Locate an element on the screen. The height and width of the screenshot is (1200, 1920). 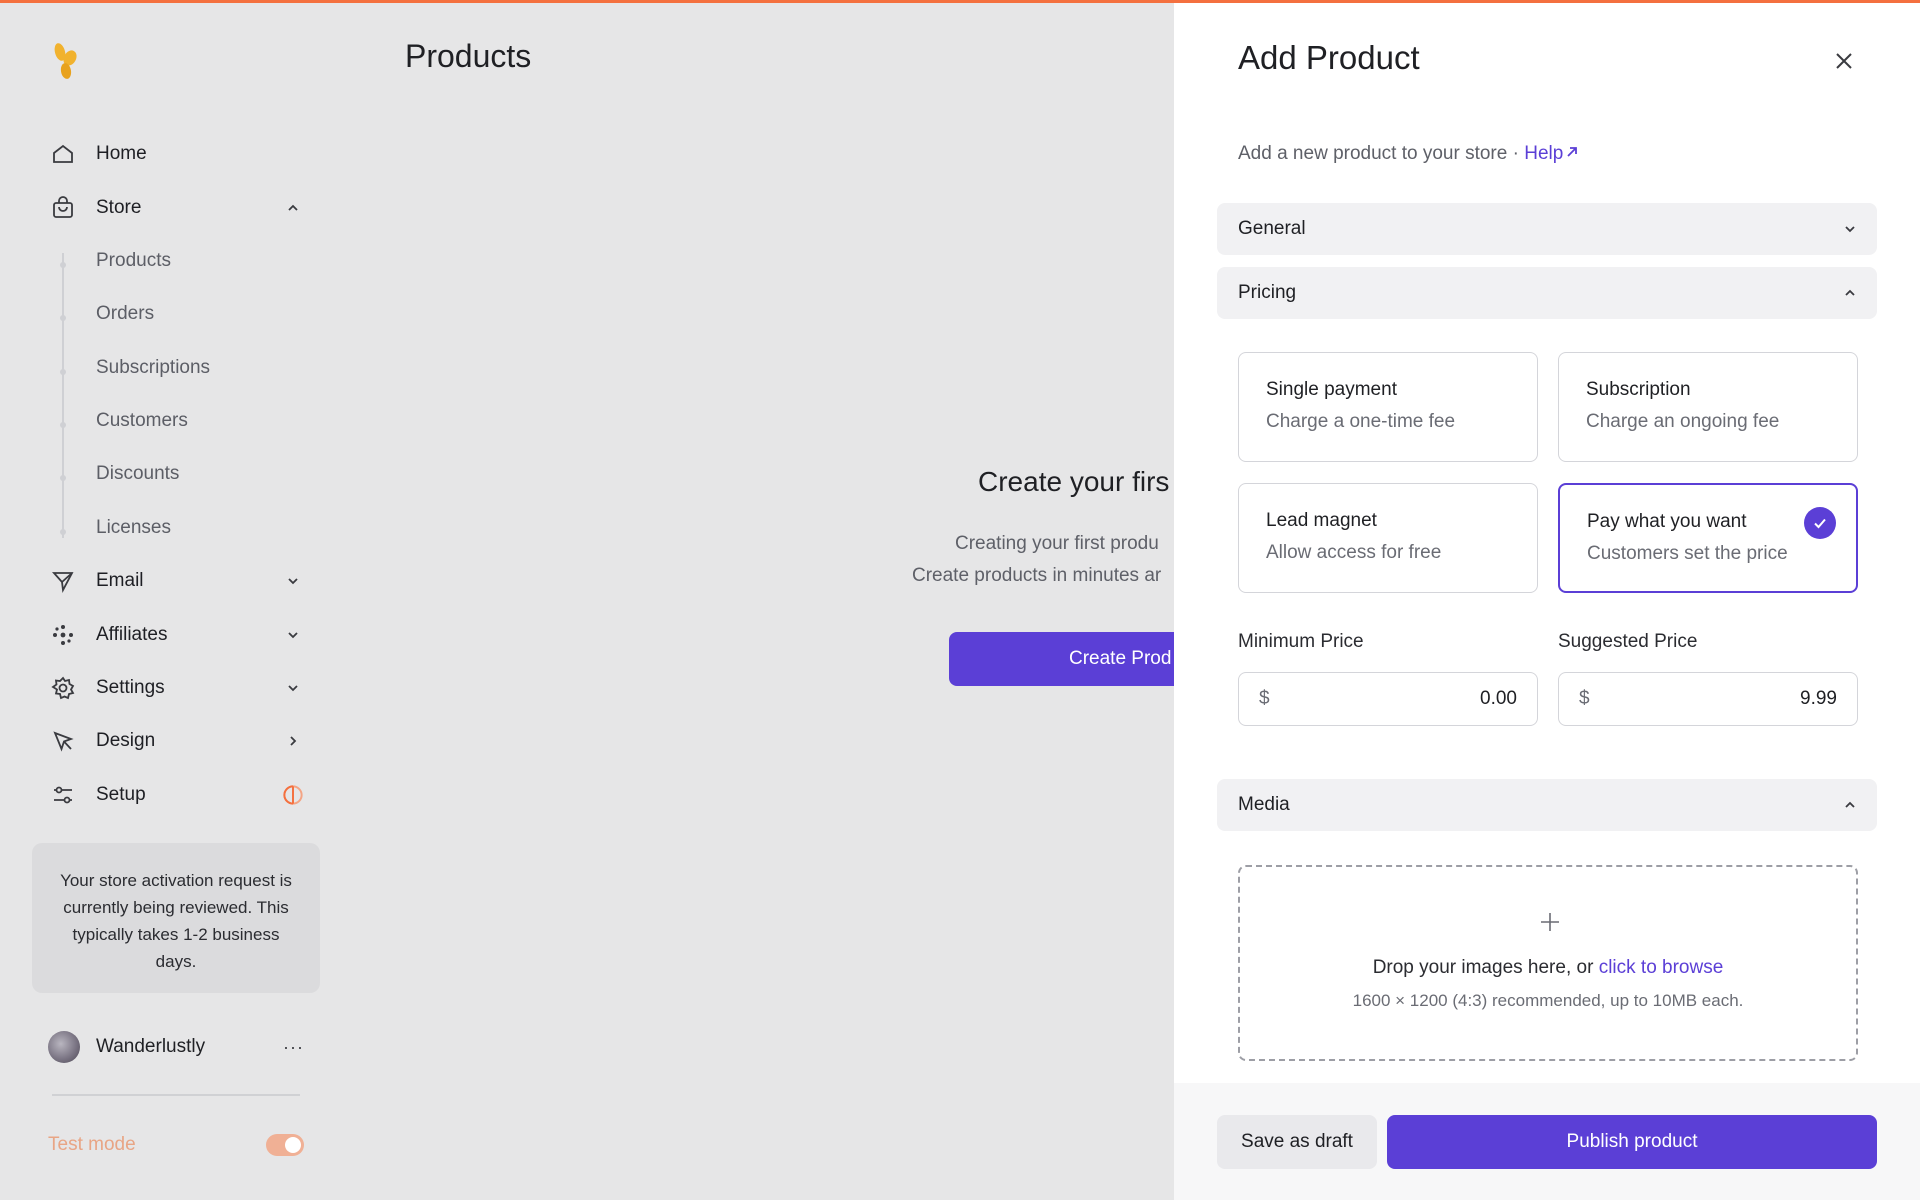
drawer-subtitle: Add a new product to your store · Help is located at coordinates (1408, 154).